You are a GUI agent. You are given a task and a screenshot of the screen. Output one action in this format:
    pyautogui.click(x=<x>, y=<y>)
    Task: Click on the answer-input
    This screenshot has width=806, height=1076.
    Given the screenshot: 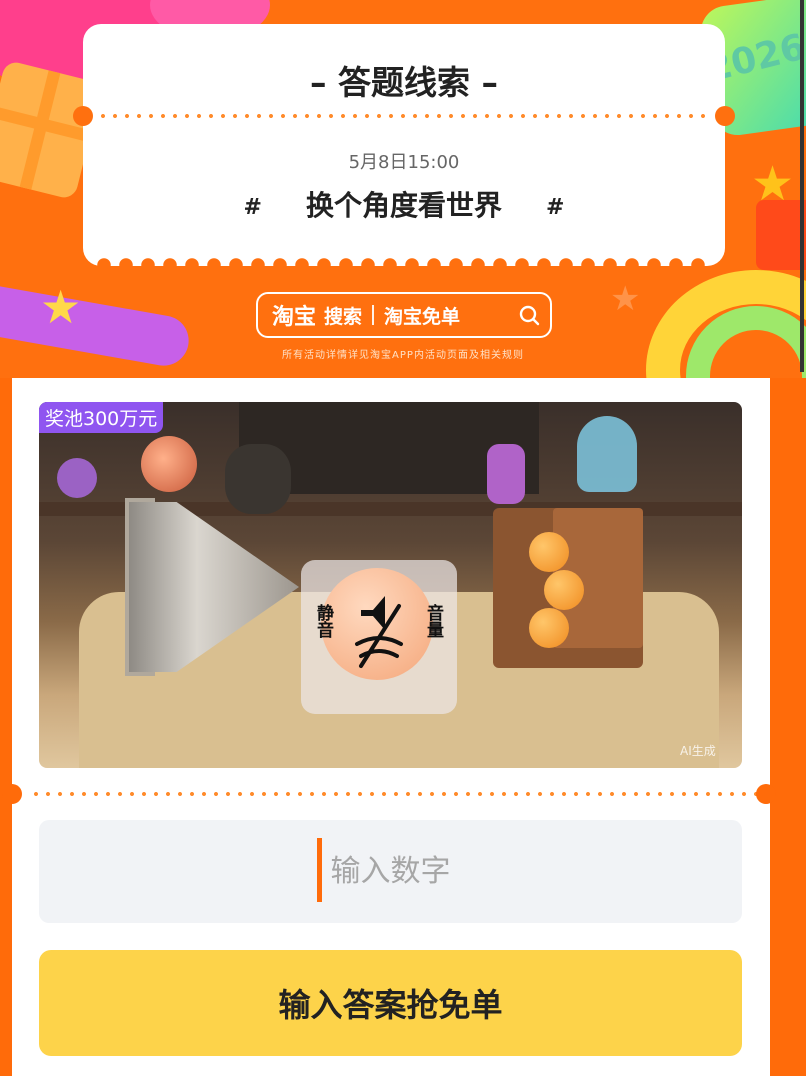 What is the action you would take?
    pyautogui.click(x=390, y=871)
    